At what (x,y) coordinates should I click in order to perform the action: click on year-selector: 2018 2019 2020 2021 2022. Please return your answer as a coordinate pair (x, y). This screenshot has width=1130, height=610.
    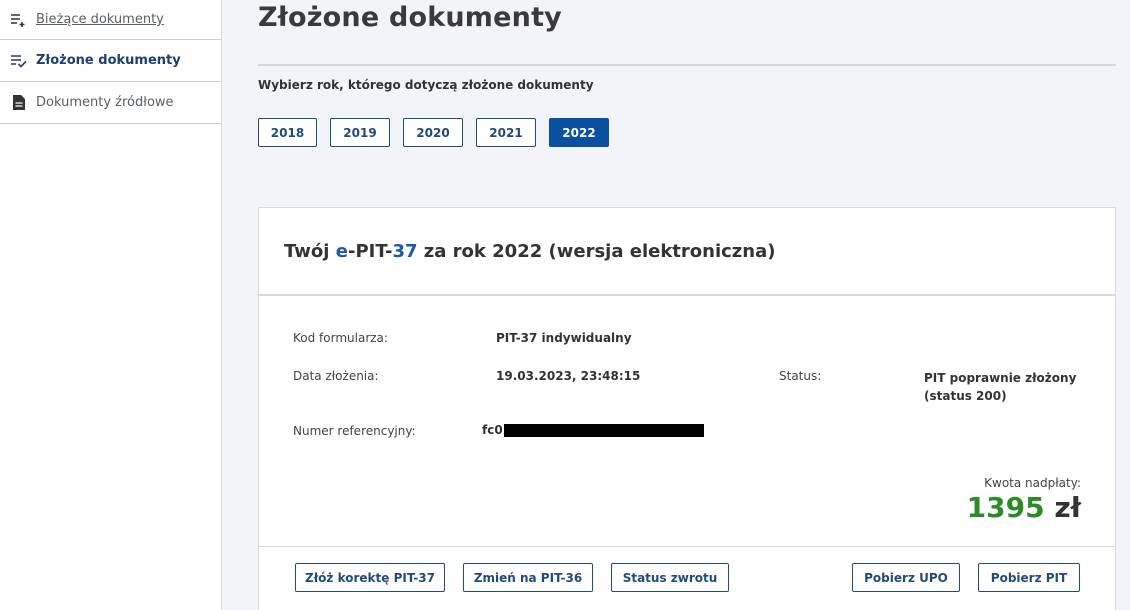
    Looking at the image, I should click on (440, 132).